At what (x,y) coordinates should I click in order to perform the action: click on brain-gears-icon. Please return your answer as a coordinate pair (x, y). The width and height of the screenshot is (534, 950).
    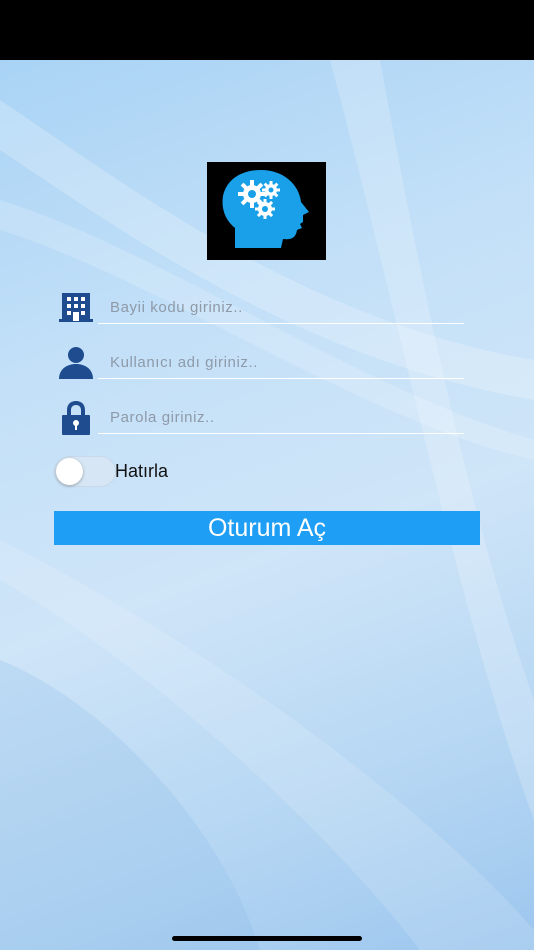
    Looking at the image, I should click on (265, 209).